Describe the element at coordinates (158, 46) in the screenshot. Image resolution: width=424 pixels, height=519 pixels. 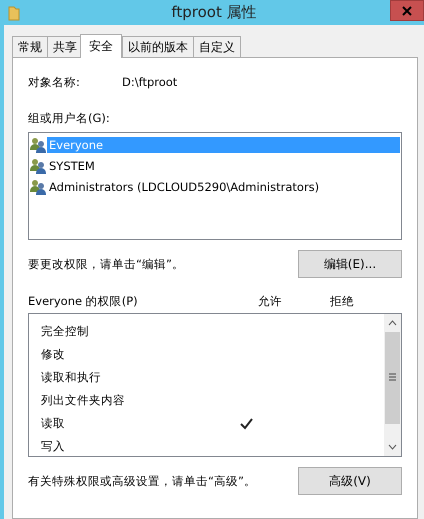
I see `tab: 以前的版本` at that location.